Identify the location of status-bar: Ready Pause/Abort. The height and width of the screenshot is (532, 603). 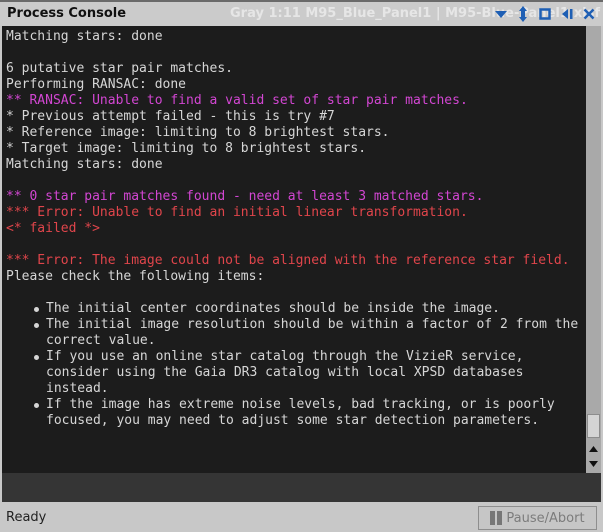
(301, 517).